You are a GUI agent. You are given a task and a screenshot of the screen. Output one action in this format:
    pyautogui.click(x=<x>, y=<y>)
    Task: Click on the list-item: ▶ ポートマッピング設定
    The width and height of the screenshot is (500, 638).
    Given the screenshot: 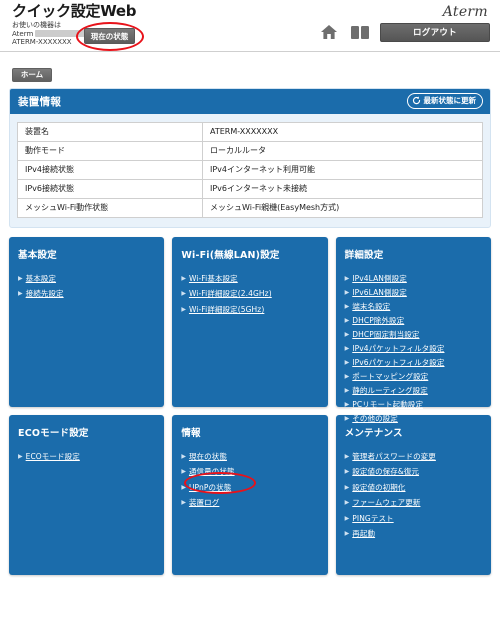 What is the action you would take?
    pyautogui.click(x=413, y=376)
    